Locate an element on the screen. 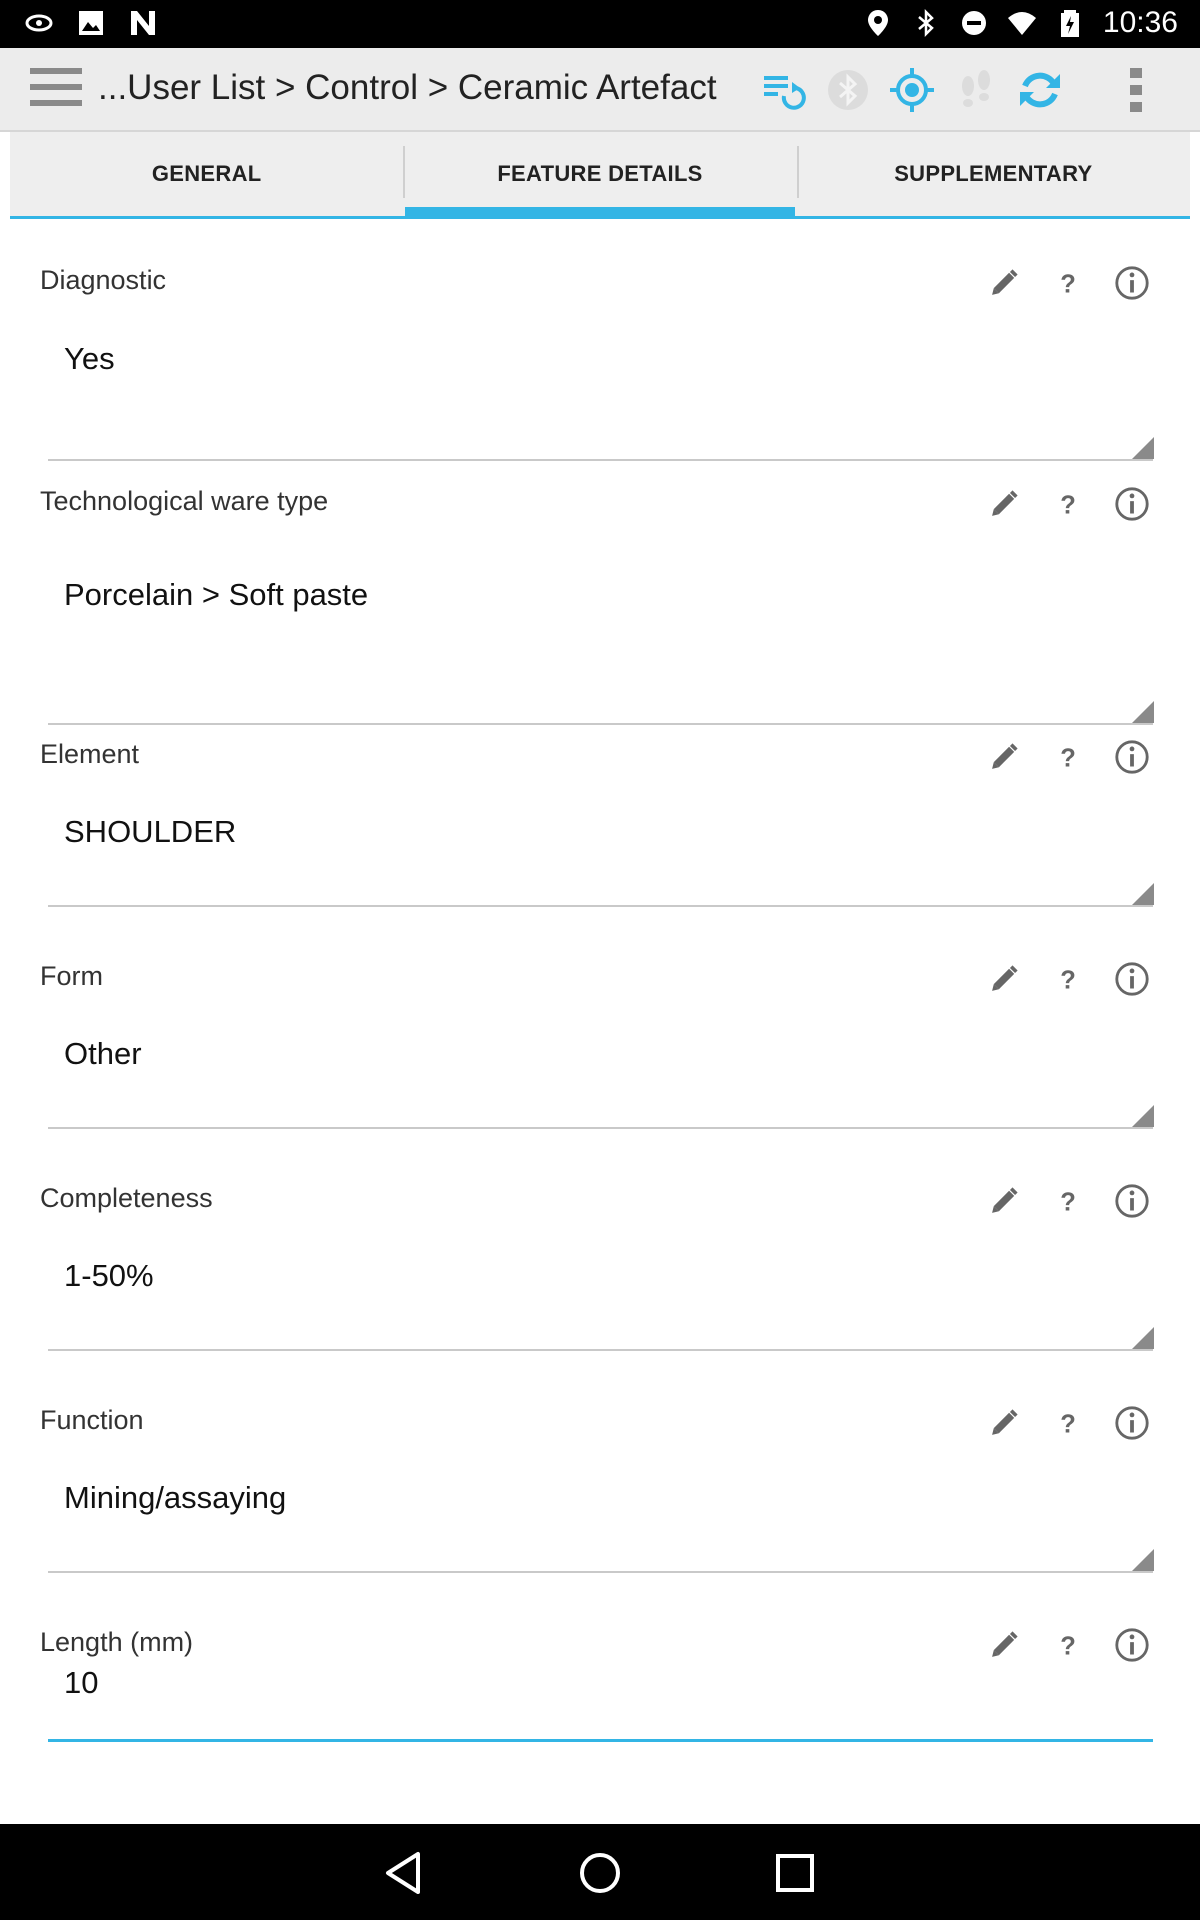 This screenshot has height=1920, width=1200. tab-supplementary: SUPPLEMENTARY is located at coordinates (993, 174).